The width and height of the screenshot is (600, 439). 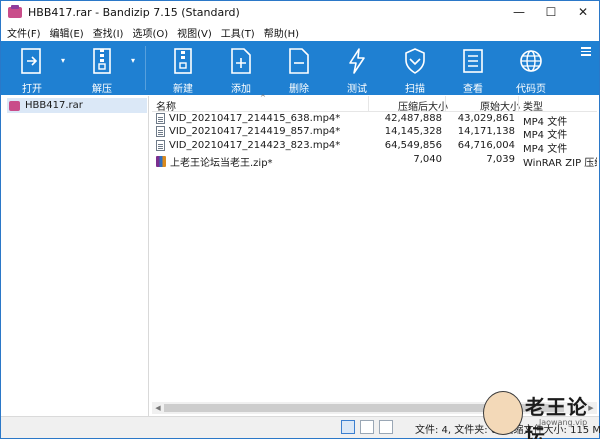 What do you see at coordinates (134, 12) in the screenshot?
I see `window-title: HBB417.rar - Bandizip 7.15 (Standard)` at bounding box center [134, 12].